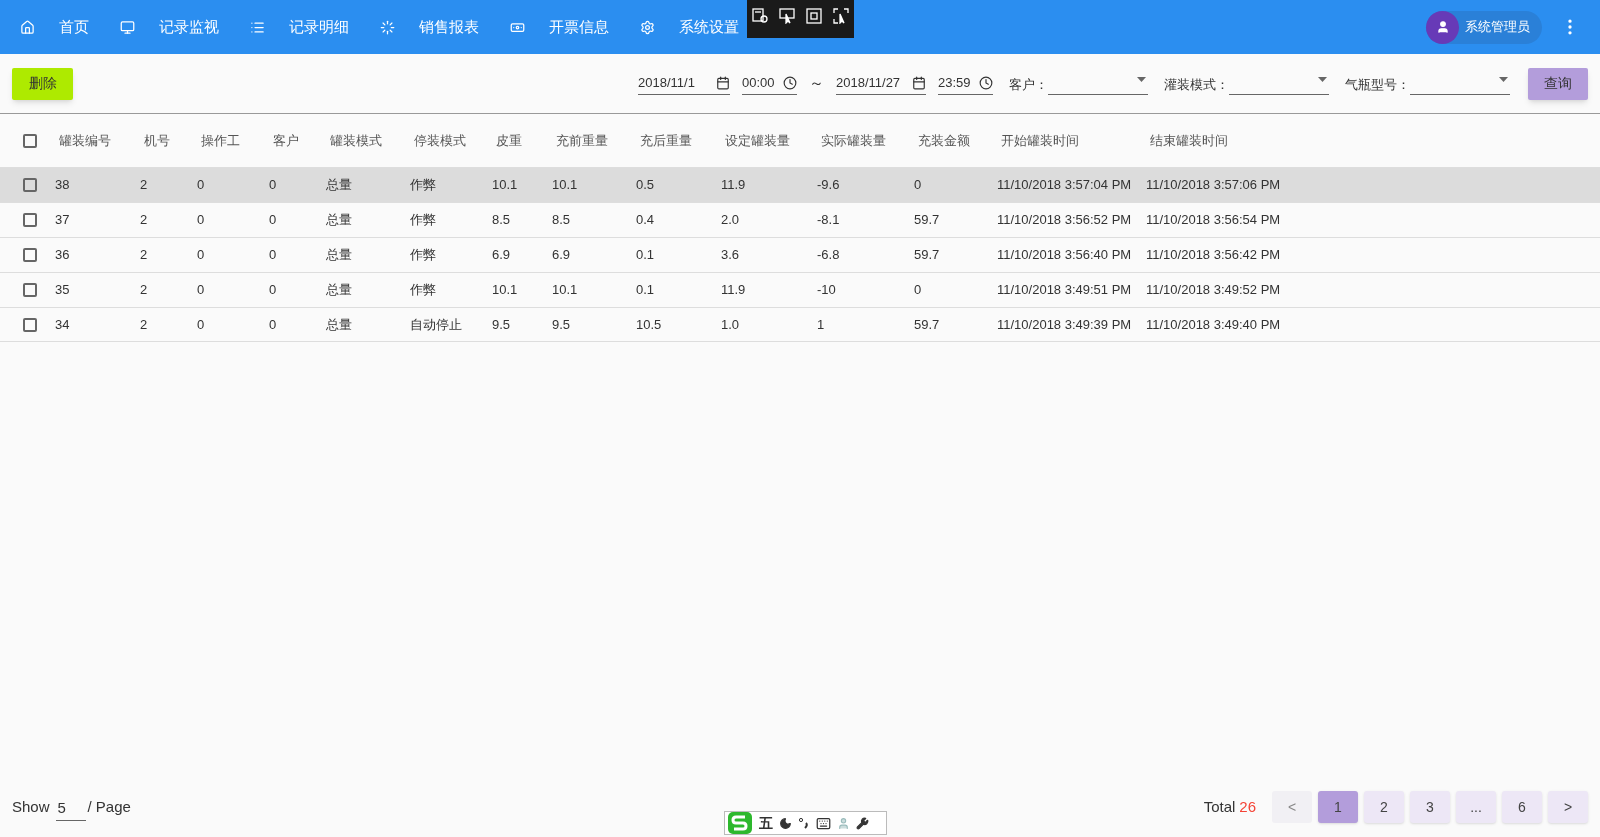  What do you see at coordinates (666, 140) in the screenshot?
I see `column-header: 充后重量` at bounding box center [666, 140].